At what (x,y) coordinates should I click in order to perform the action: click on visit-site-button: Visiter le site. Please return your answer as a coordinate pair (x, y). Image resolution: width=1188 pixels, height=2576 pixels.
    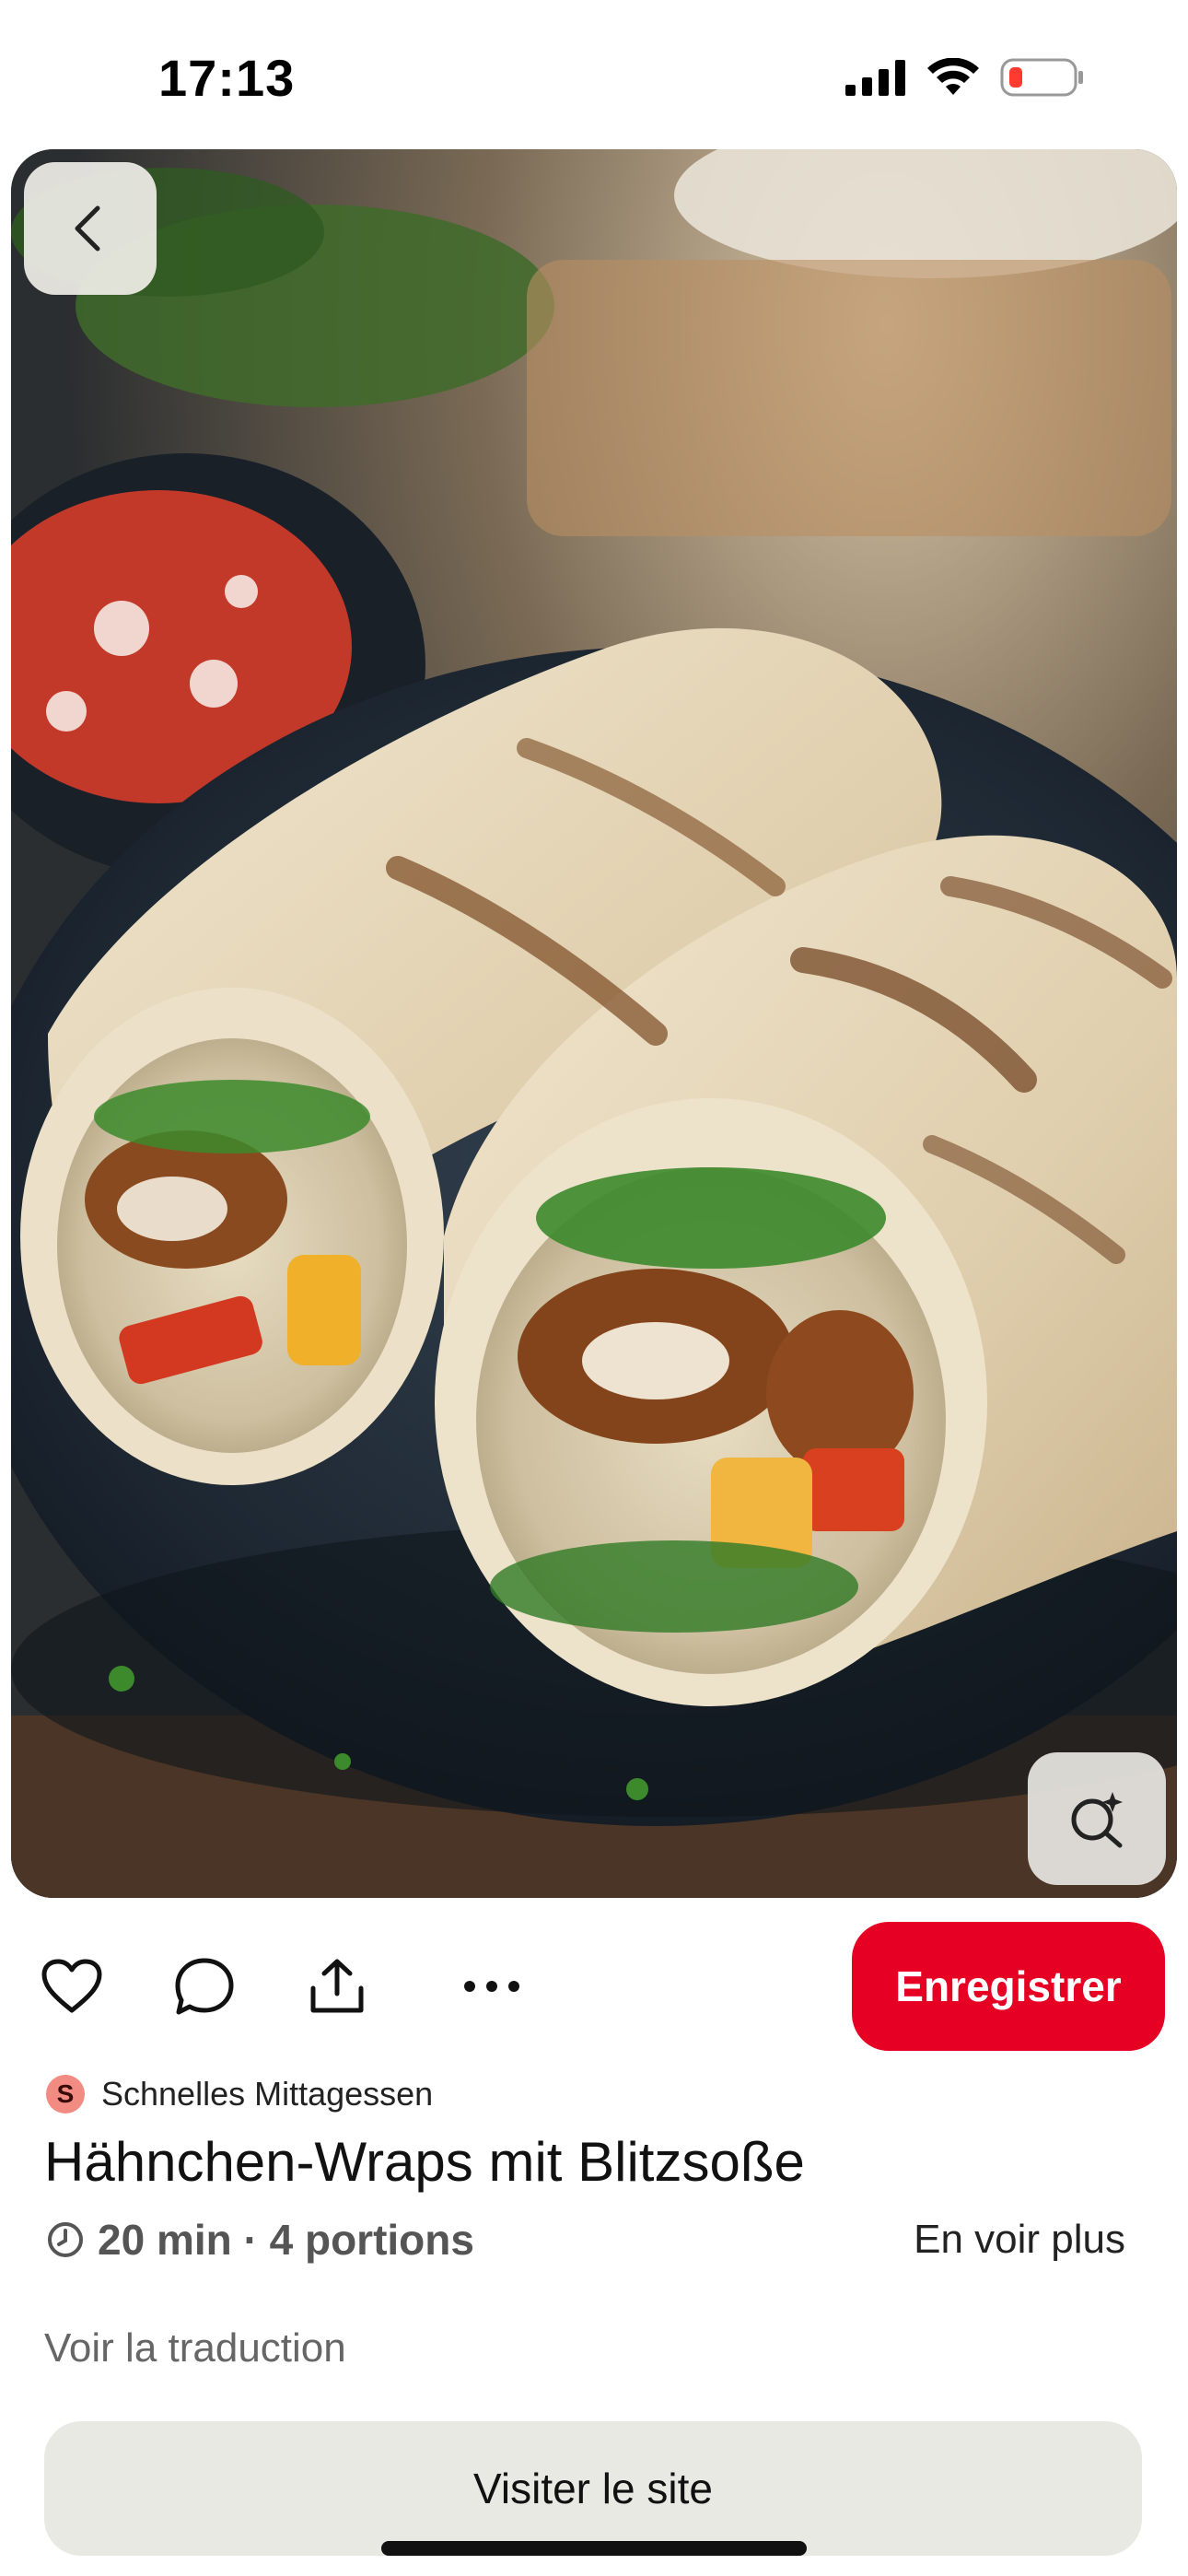
    Looking at the image, I should click on (593, 2488).